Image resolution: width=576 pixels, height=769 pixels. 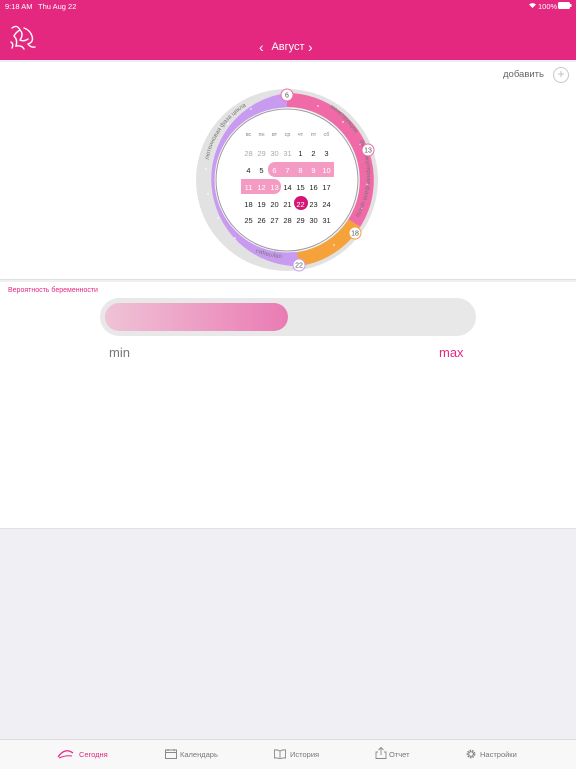 I want to click on tab-report-label: Отчет, so click(x=399, y=754).